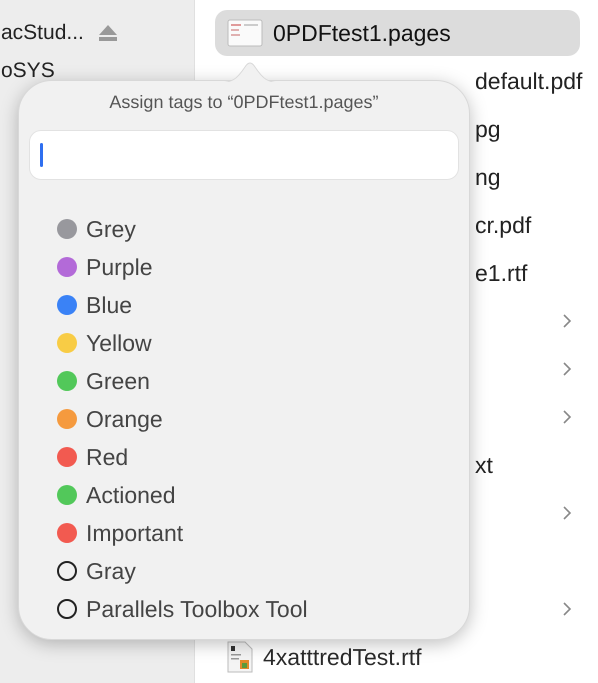  What do you see at coordinates (528, 81) in the screenshot?
I see `file-name: default.pdf` at bounding box center [528, 81].